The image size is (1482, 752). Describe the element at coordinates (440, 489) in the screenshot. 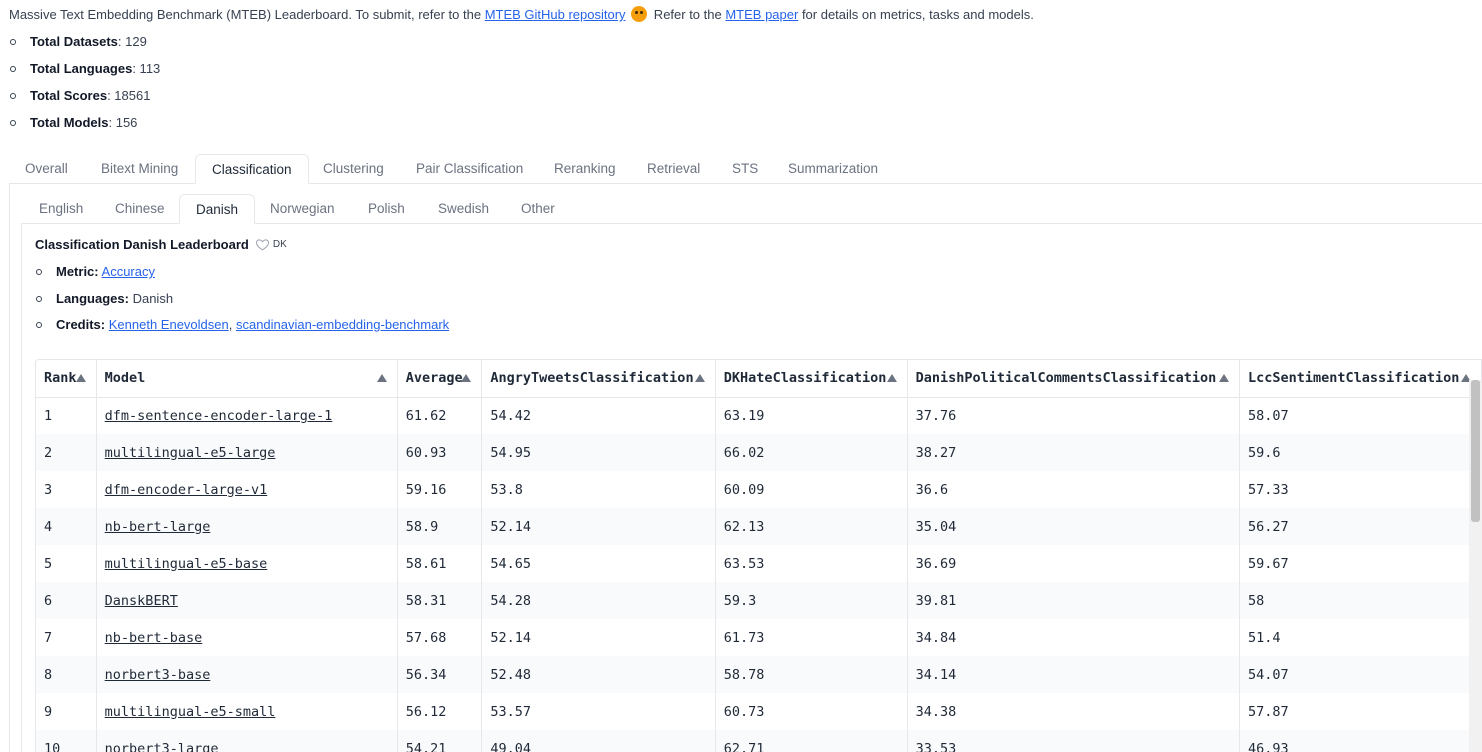

I see `table-cell: 59.16` at that location.